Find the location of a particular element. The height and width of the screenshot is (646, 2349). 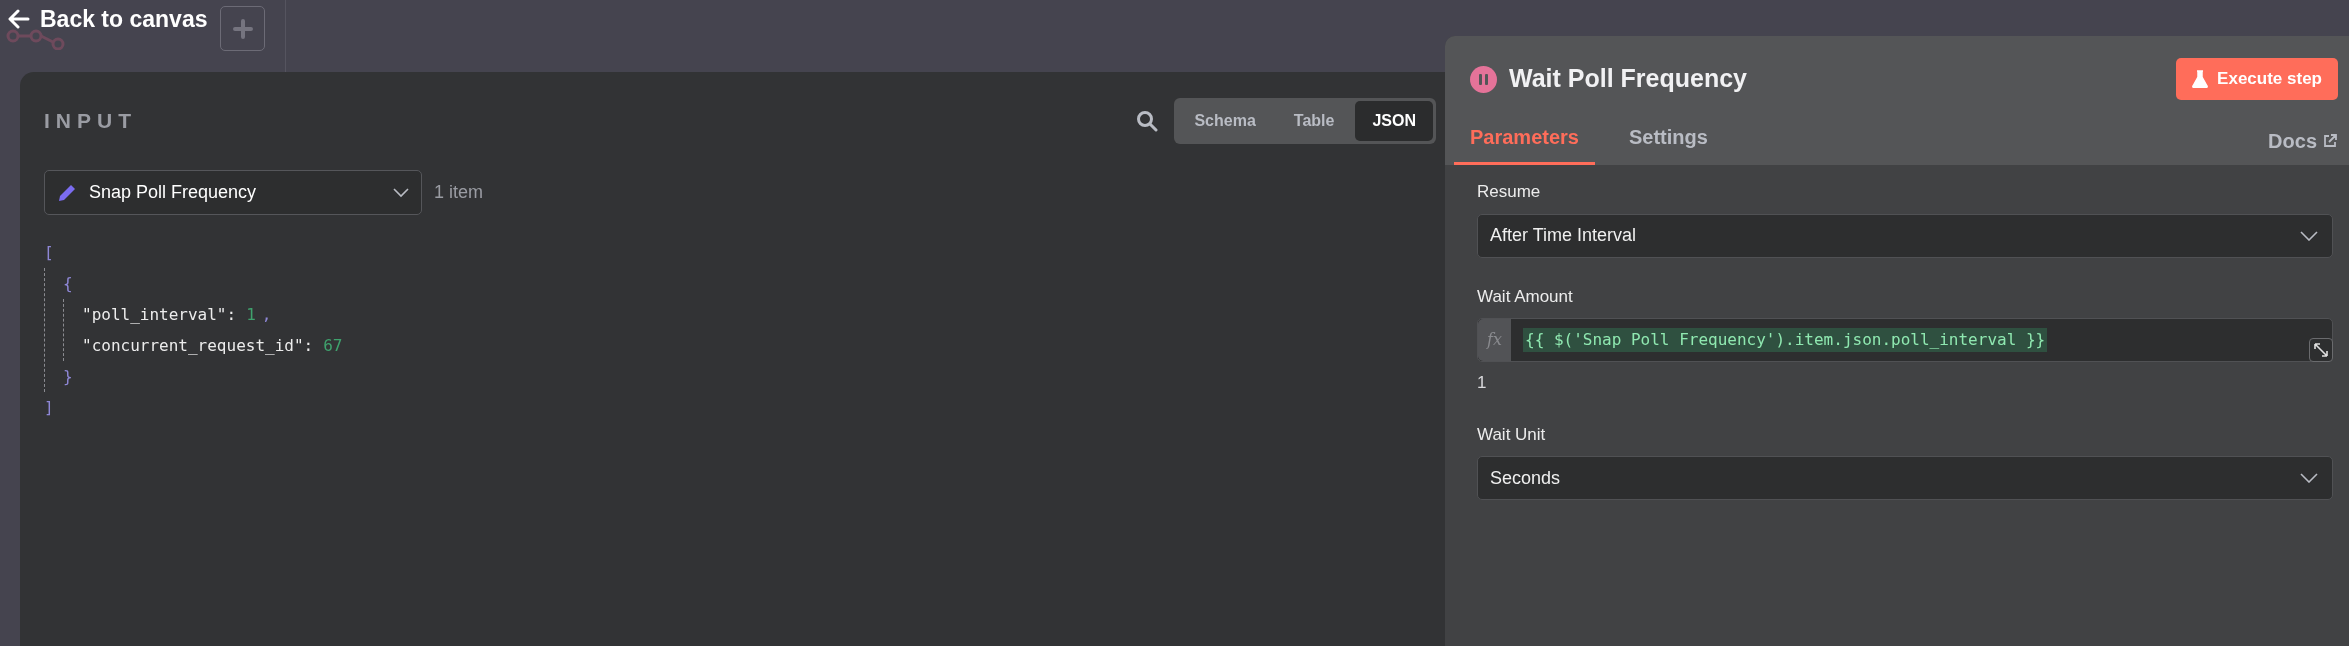

expression-text: {{ $('Snap Poll Frequency').item.json.poll_interval }} is located at coordinates (1785, 340).